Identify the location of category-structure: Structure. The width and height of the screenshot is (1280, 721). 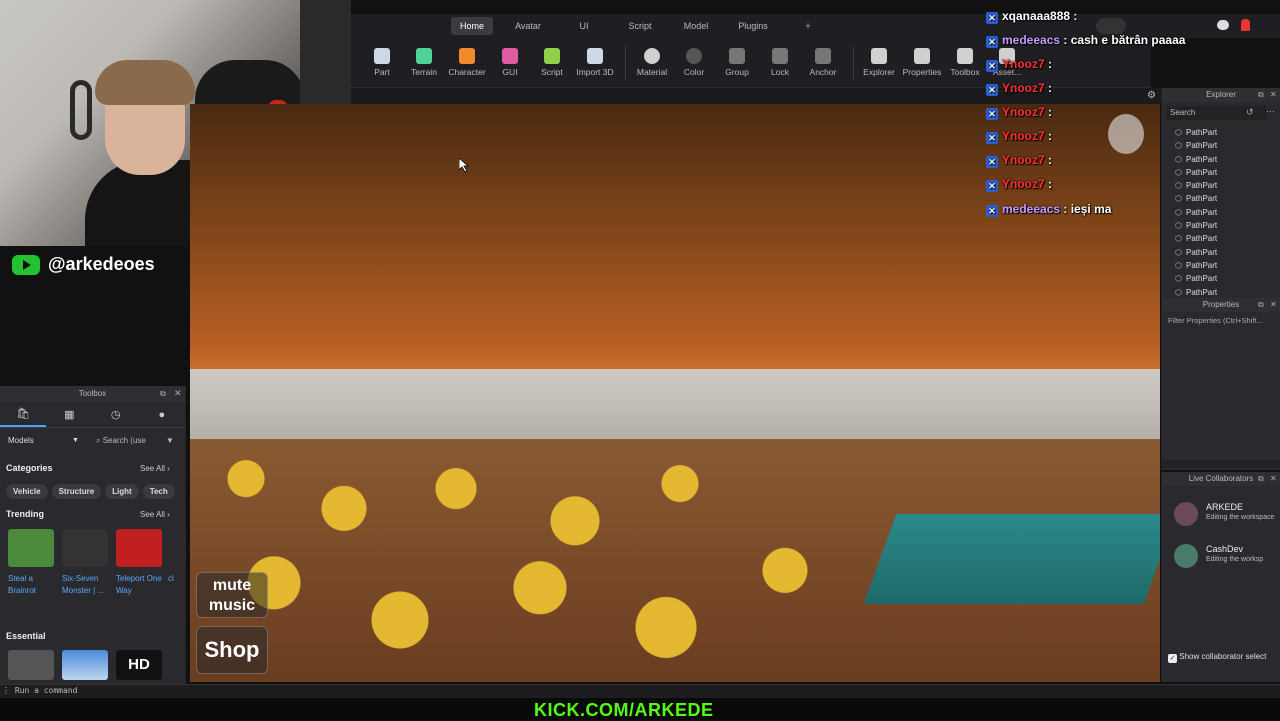
(76, 491).